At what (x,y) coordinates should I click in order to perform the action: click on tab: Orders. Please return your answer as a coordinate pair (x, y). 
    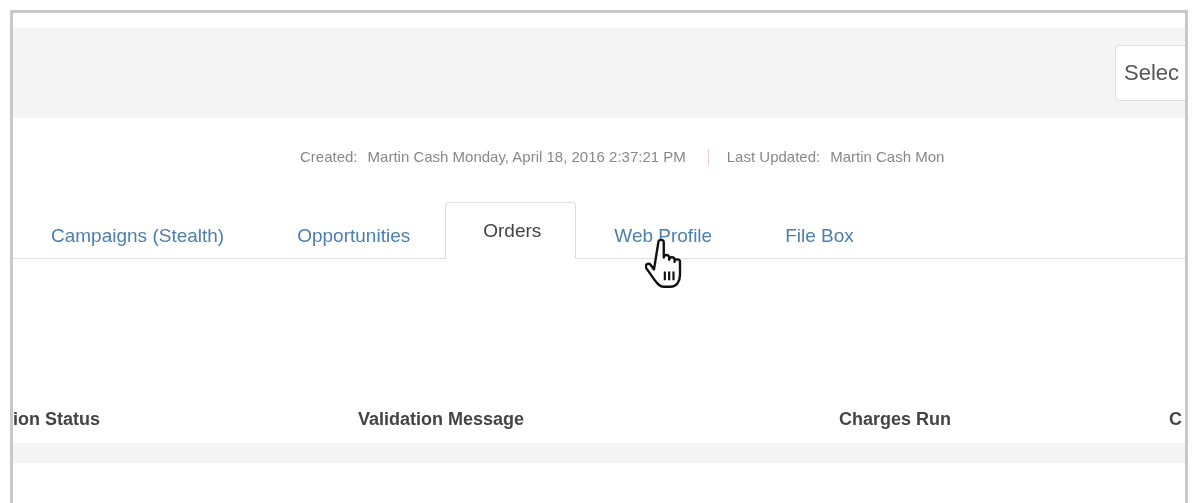
    Looking at the image, I should click on (511, 230).